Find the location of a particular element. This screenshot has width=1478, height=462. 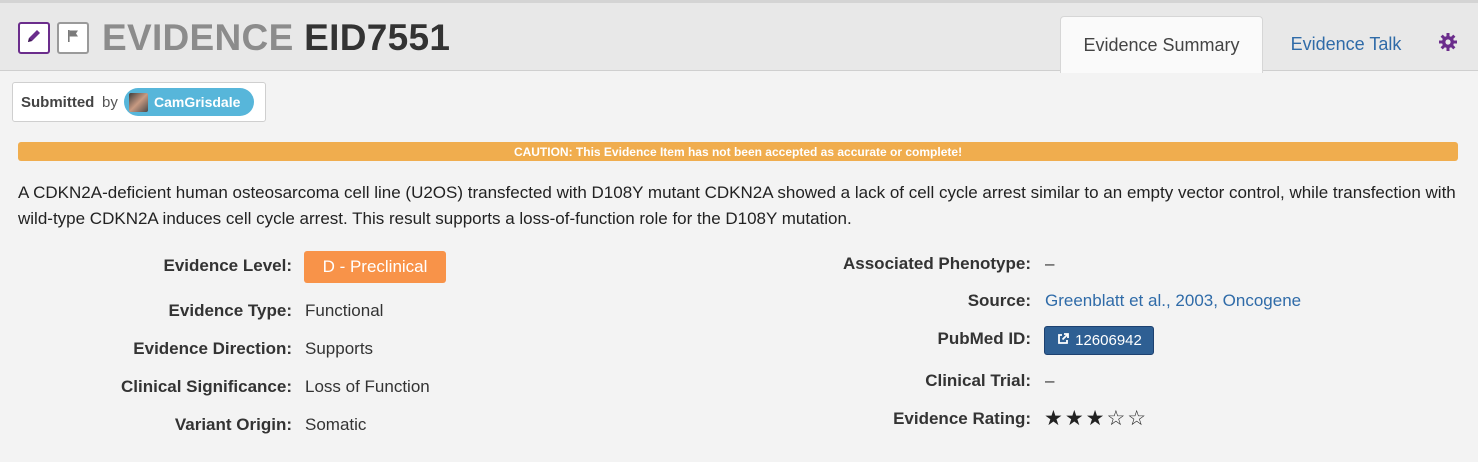

variant-origin-label: Variant Origin: is located at coordinates (233, 424).